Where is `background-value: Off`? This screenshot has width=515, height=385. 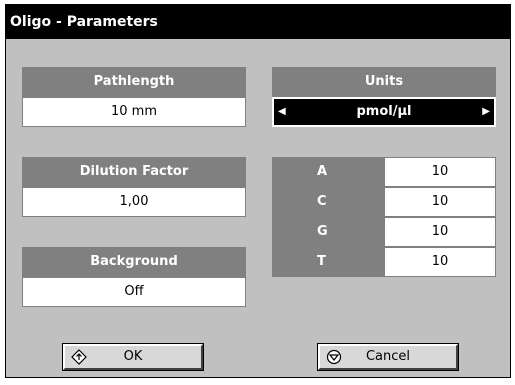 background-value: Off is located at coordinates (134, 292).